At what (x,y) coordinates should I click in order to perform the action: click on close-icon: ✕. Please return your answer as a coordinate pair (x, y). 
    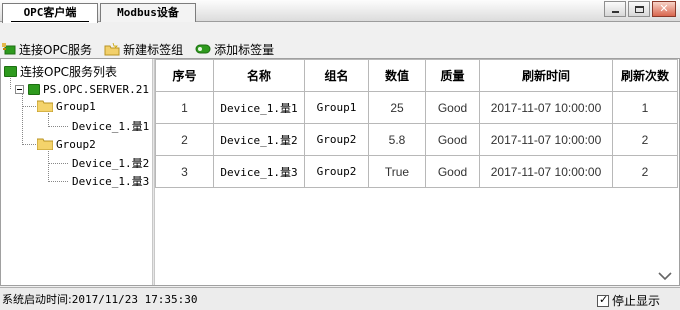
    Looking at the image, I should click on (664, 8).